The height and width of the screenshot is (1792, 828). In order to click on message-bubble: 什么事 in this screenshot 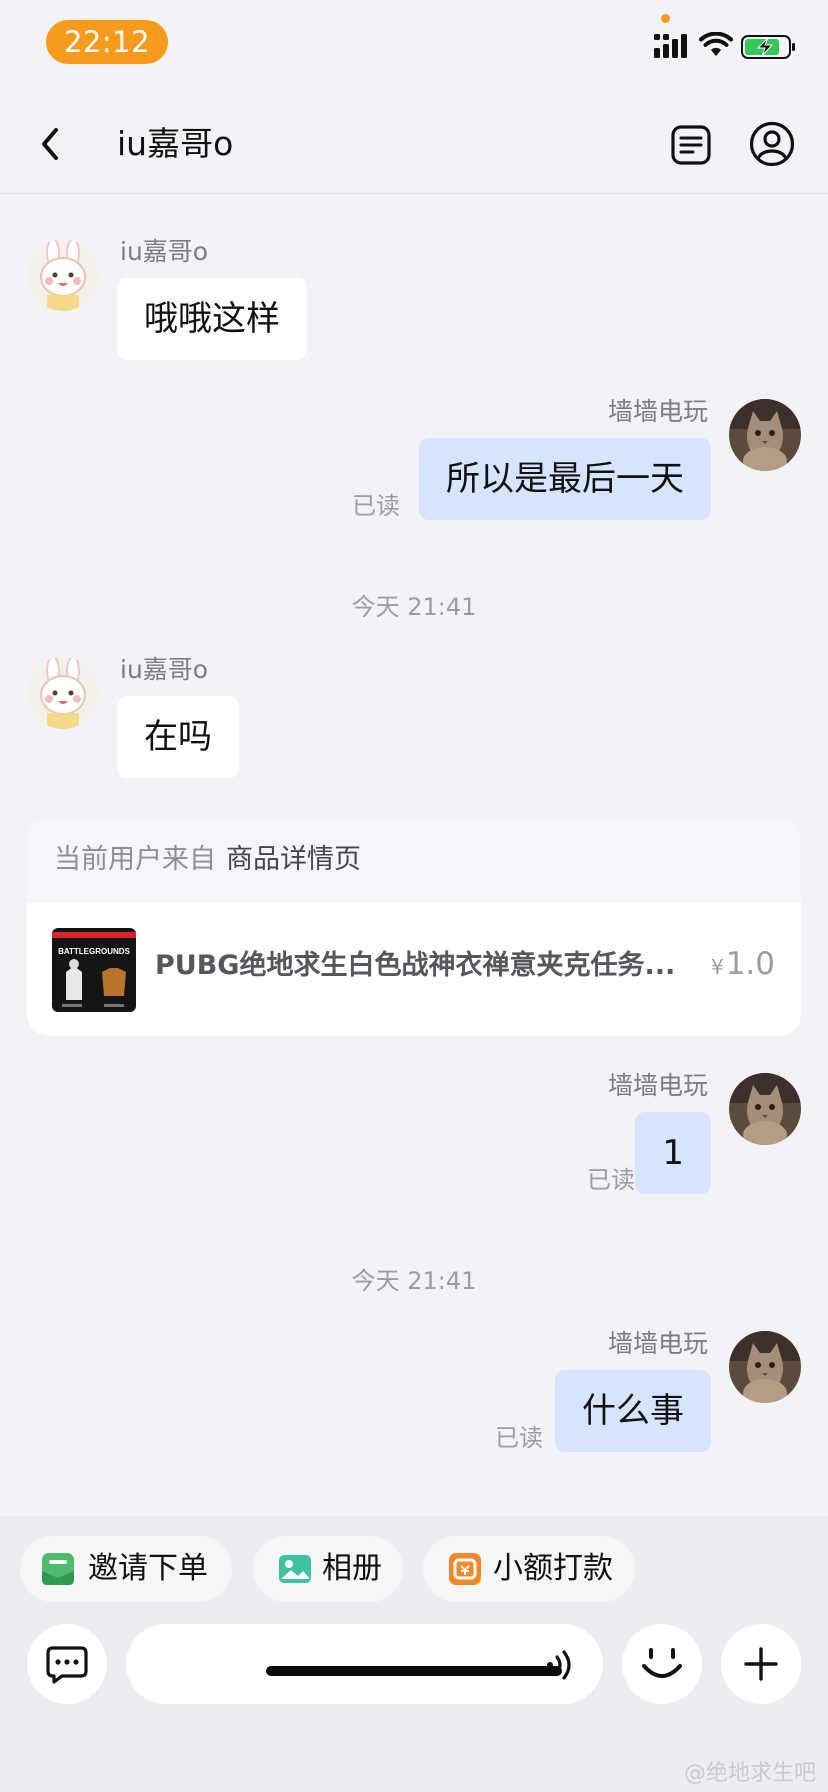, I will do `click(633, 1411)`.